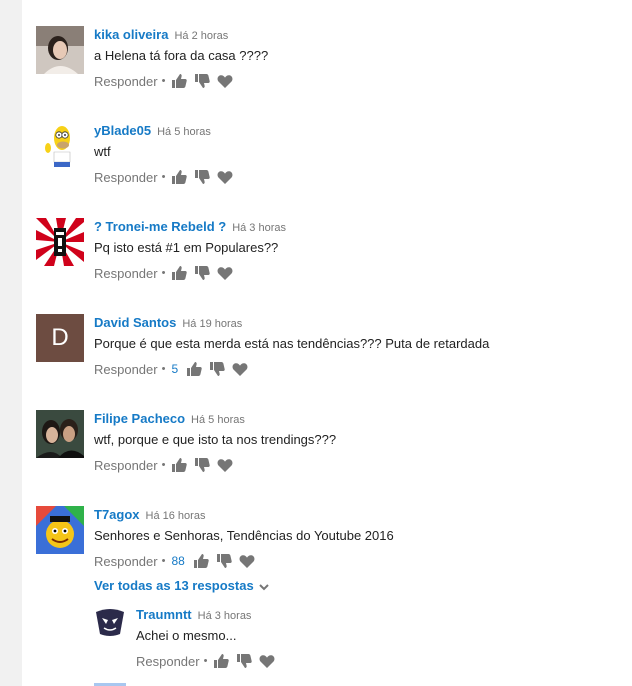  What do you see at coordinates (122, 130) in the screenshot?
I see `comment-author: yBlade05` at bounding box center [122, 130].